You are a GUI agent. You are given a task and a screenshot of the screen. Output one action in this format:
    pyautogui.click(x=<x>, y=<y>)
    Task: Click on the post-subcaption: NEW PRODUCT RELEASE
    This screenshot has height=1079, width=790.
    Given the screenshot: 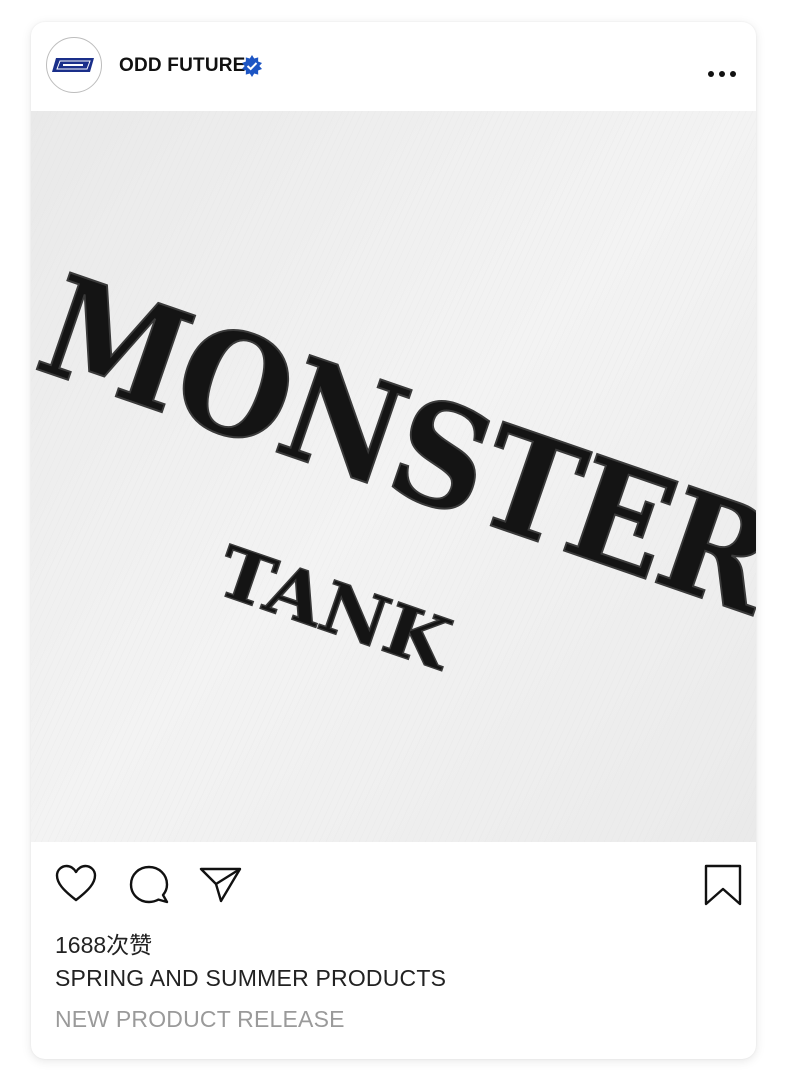 What is the action you would take?
    pyautogui.click(x=200, y=1019)
    